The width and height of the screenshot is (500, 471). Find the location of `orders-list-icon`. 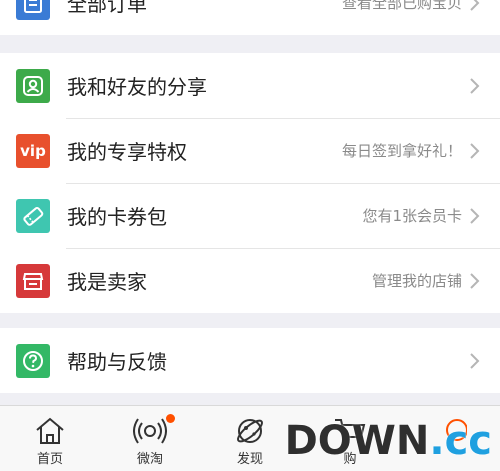

orders-list-icon is located at coordinates (33, 10).